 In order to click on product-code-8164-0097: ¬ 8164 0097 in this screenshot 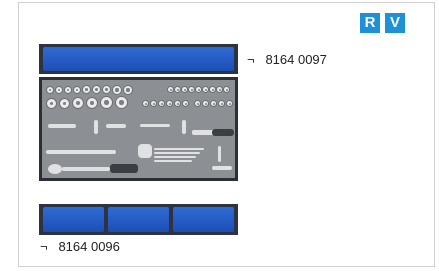, I will do `click(287, 59)`.